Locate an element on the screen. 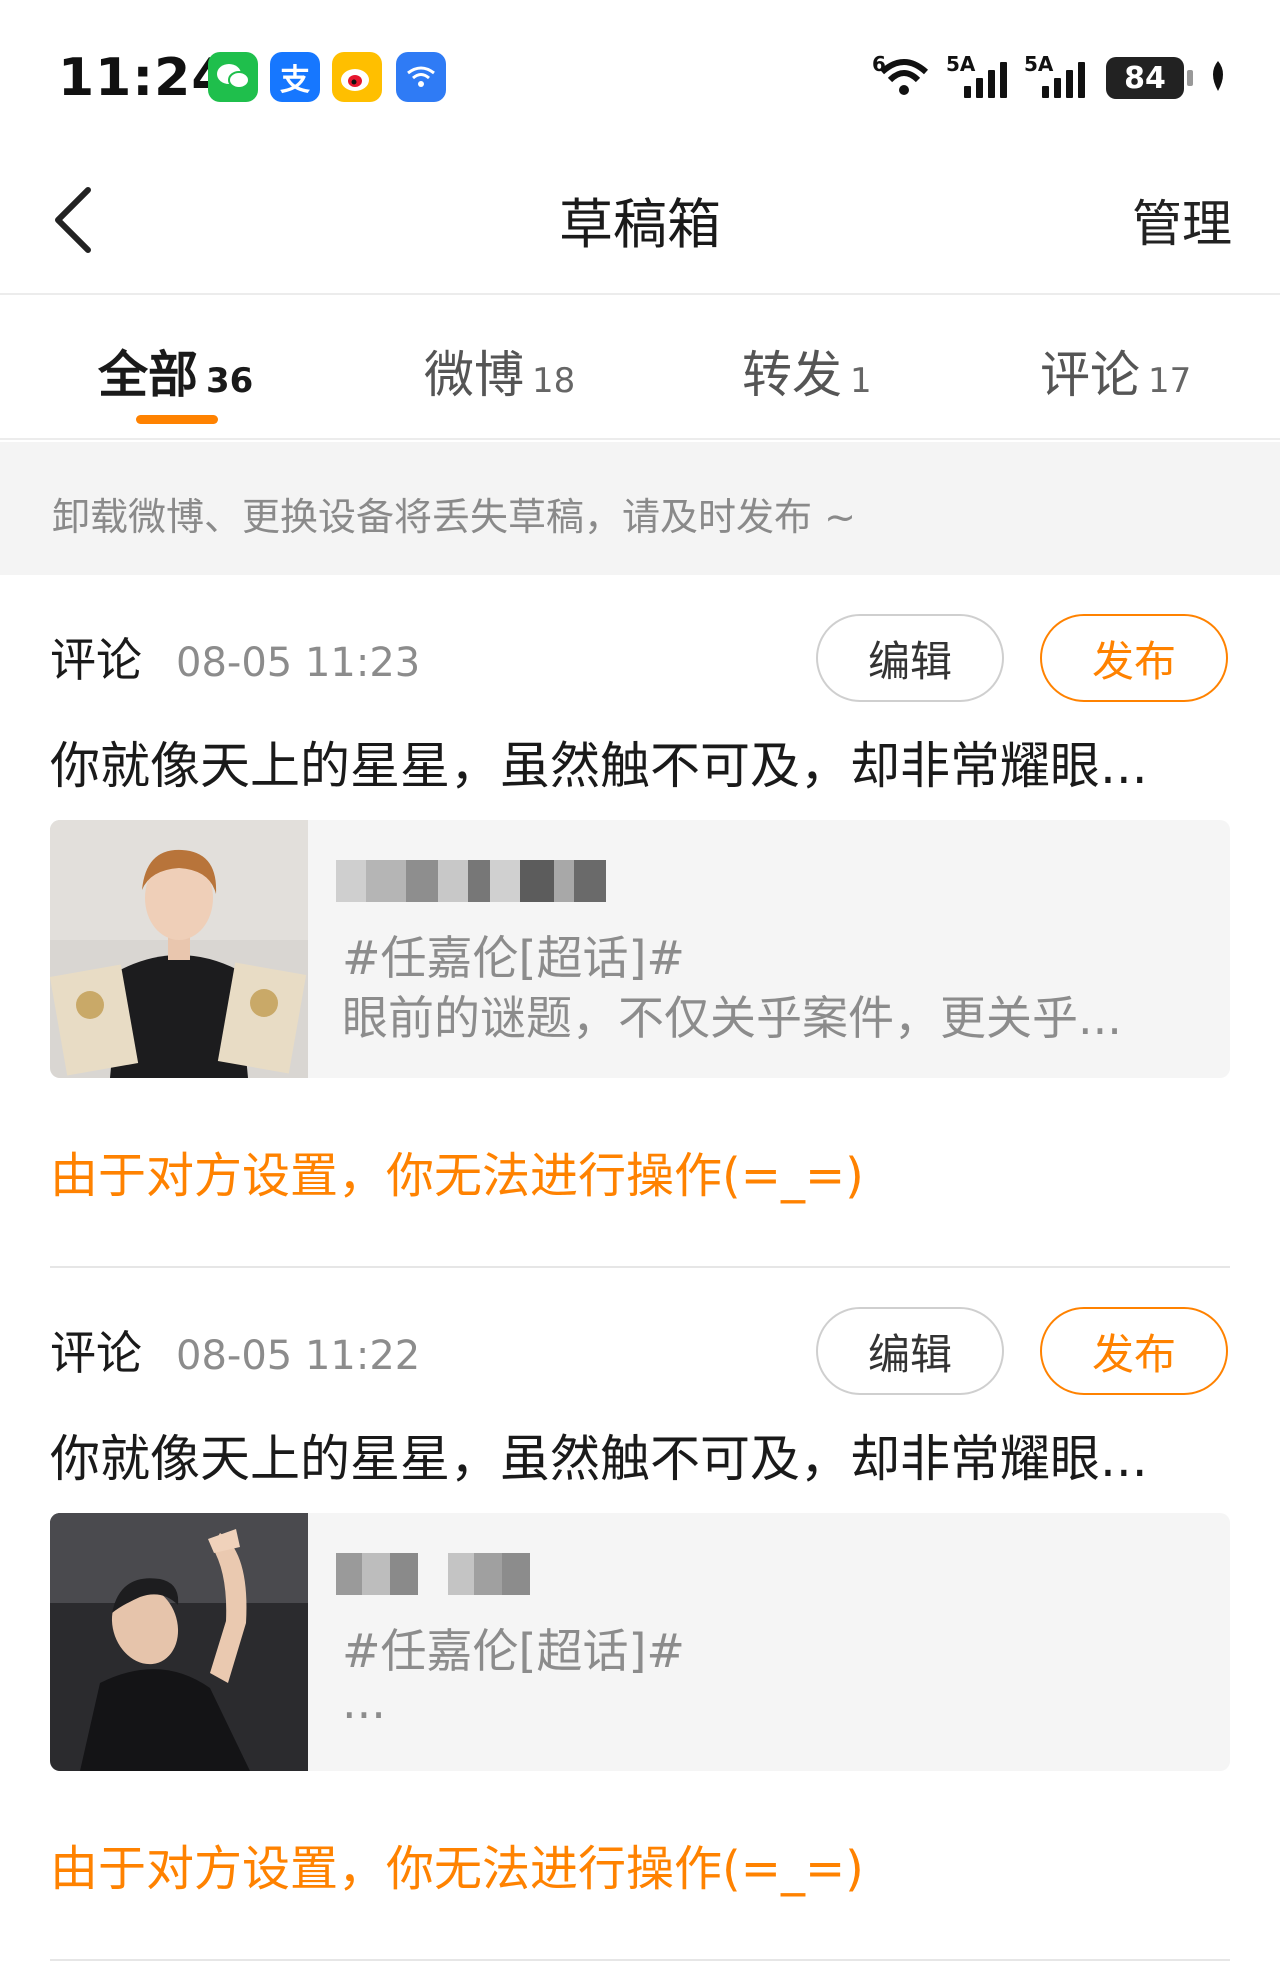 This screenshot has height=1971, width=1280. tab-weibo: 微博 18 is located at coordinates (499, 371).